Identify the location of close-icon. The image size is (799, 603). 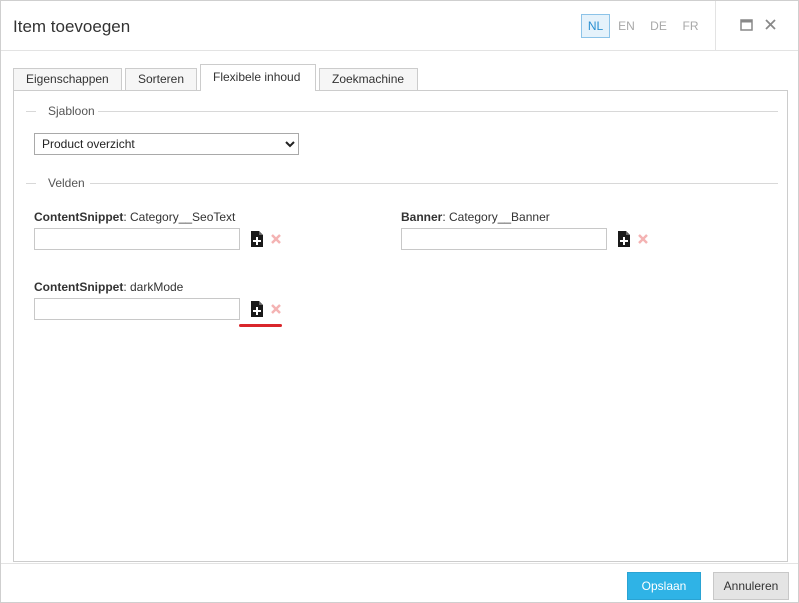
(770, 24).